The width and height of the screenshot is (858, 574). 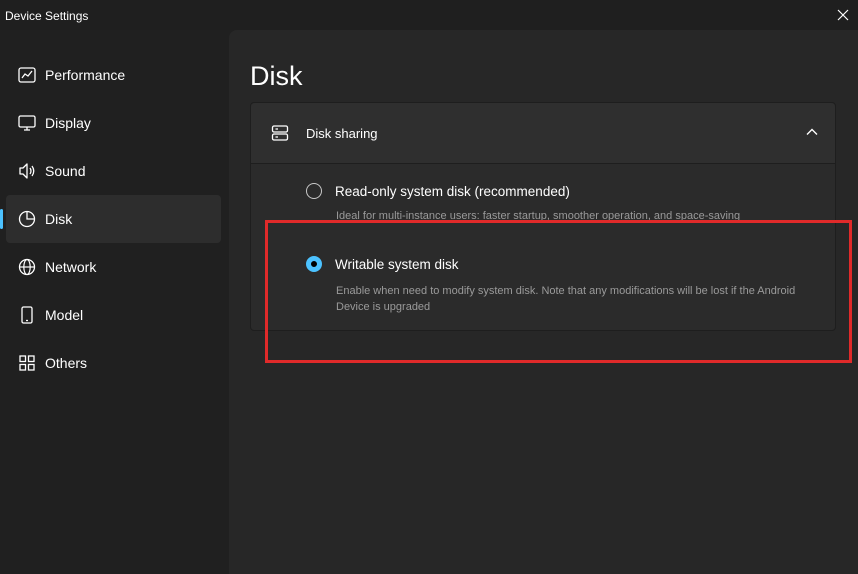 I want to click on sidebar-item-label: Others, so click(x=66, y=363).